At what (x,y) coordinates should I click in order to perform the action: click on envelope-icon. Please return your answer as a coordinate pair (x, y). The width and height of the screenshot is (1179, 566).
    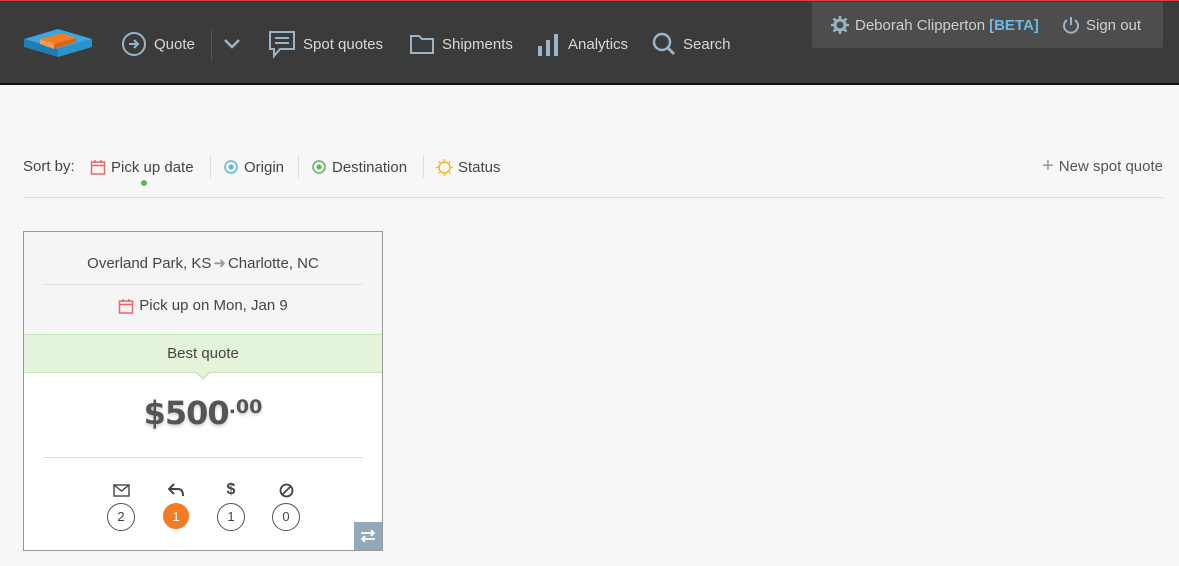
    Looking at the image, I should click on (121, 490).